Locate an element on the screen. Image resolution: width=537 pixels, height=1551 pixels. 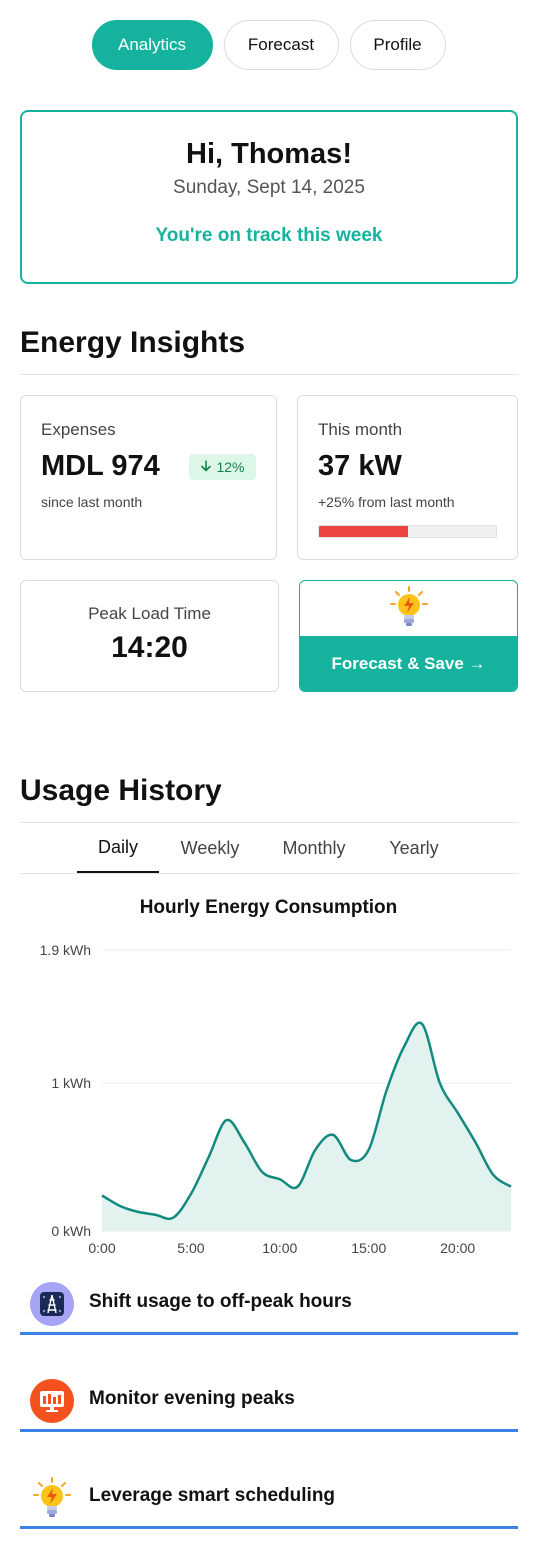
section-title-usage-history: Usage History is located at coordinates (121, 790).